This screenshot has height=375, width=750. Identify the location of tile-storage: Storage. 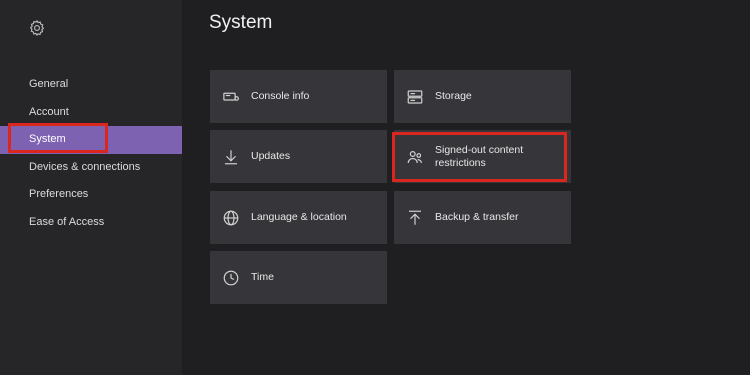
(482, 96).